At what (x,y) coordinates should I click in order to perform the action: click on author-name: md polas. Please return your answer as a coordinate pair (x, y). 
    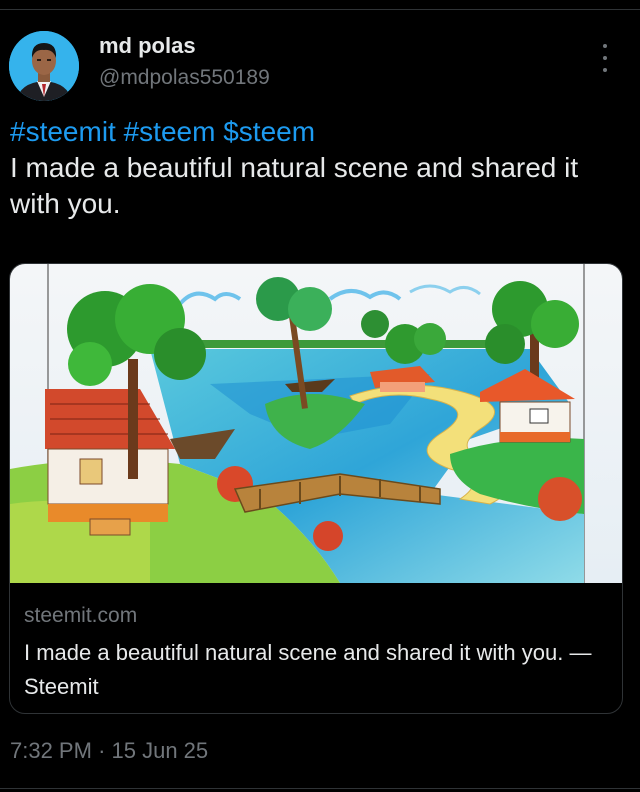
    Looking at the image, I should click on (147, 46).